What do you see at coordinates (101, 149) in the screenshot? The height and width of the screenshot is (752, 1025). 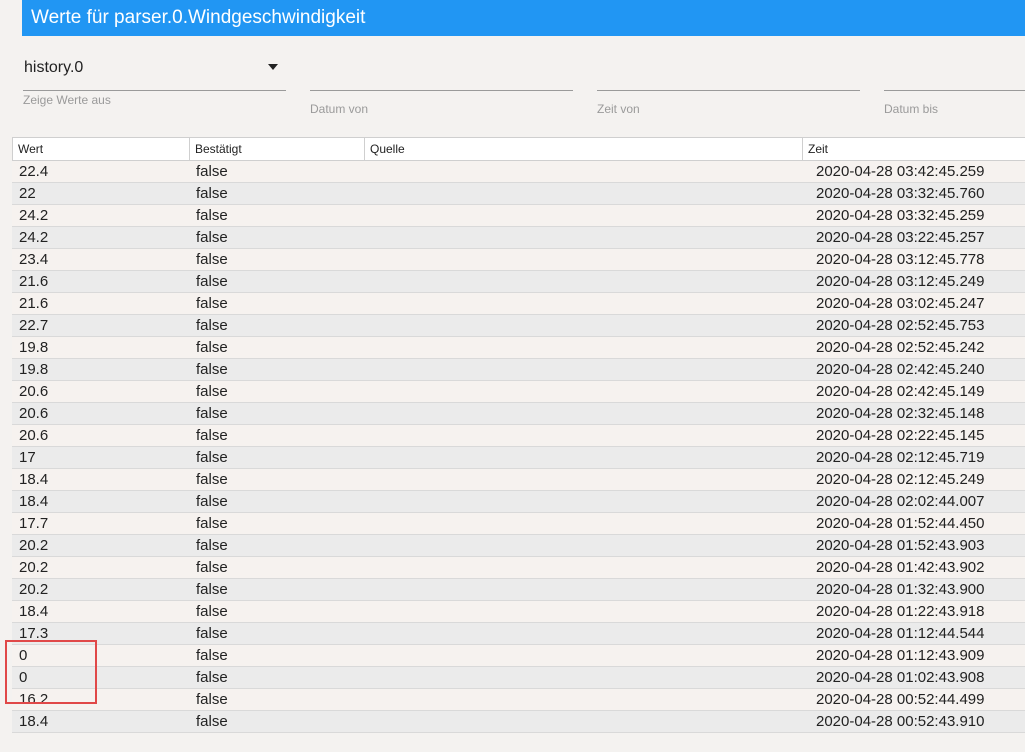 I see `column-header-wert: Wert` at bounding box center [101, 149].